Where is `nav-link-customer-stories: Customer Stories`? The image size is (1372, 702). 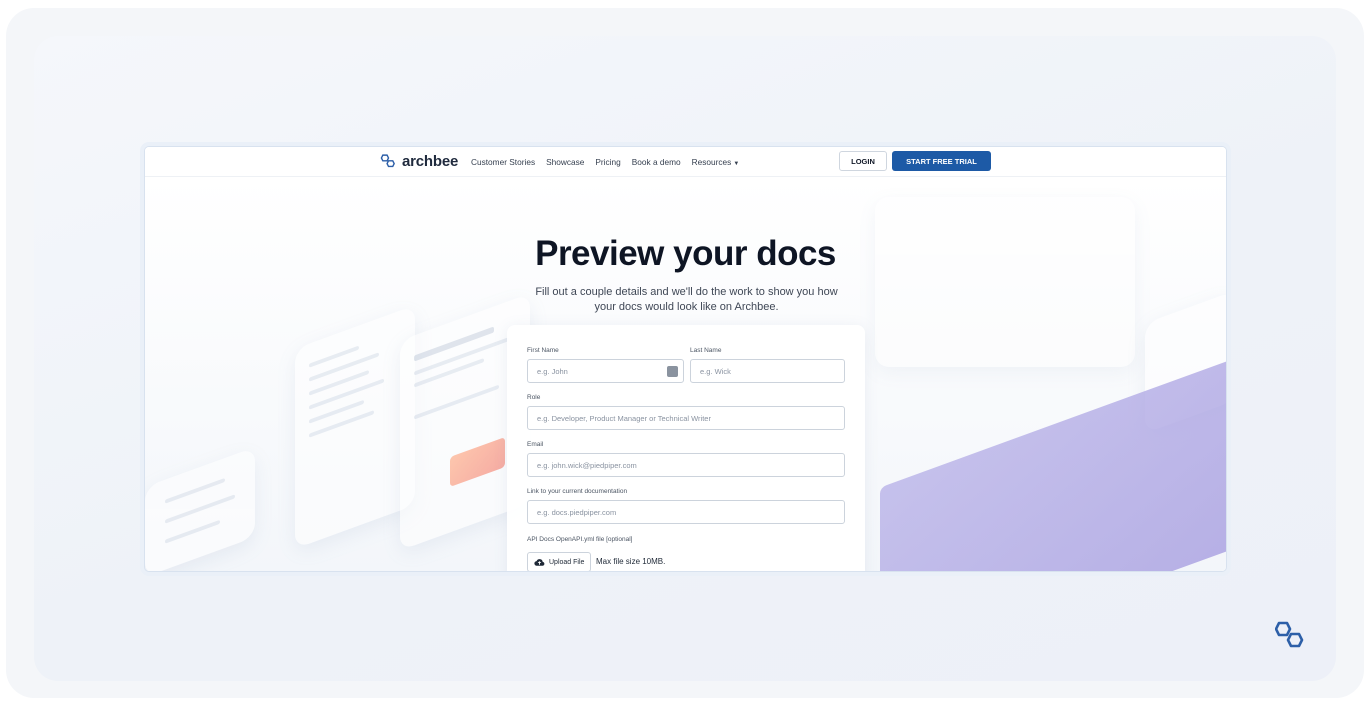
nav-link-customer-stories: Customer Stories is located at coordinates (503, 162).